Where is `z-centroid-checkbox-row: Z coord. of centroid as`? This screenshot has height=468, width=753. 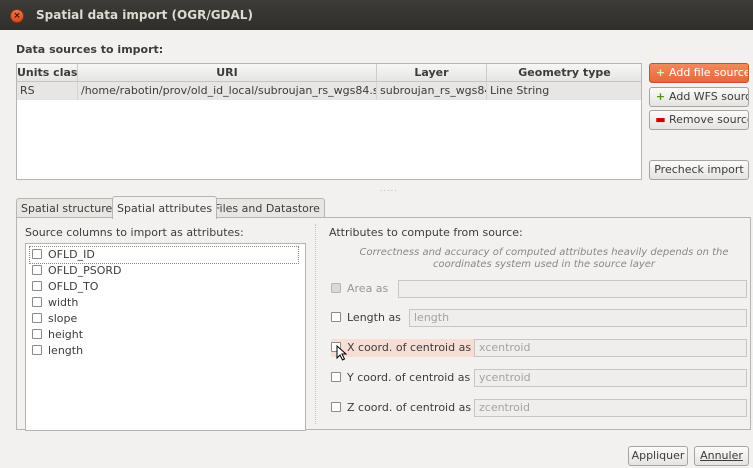
z-centroid-checkbox-row: Z coord. of centroid as is located at coordinates (401, 408).